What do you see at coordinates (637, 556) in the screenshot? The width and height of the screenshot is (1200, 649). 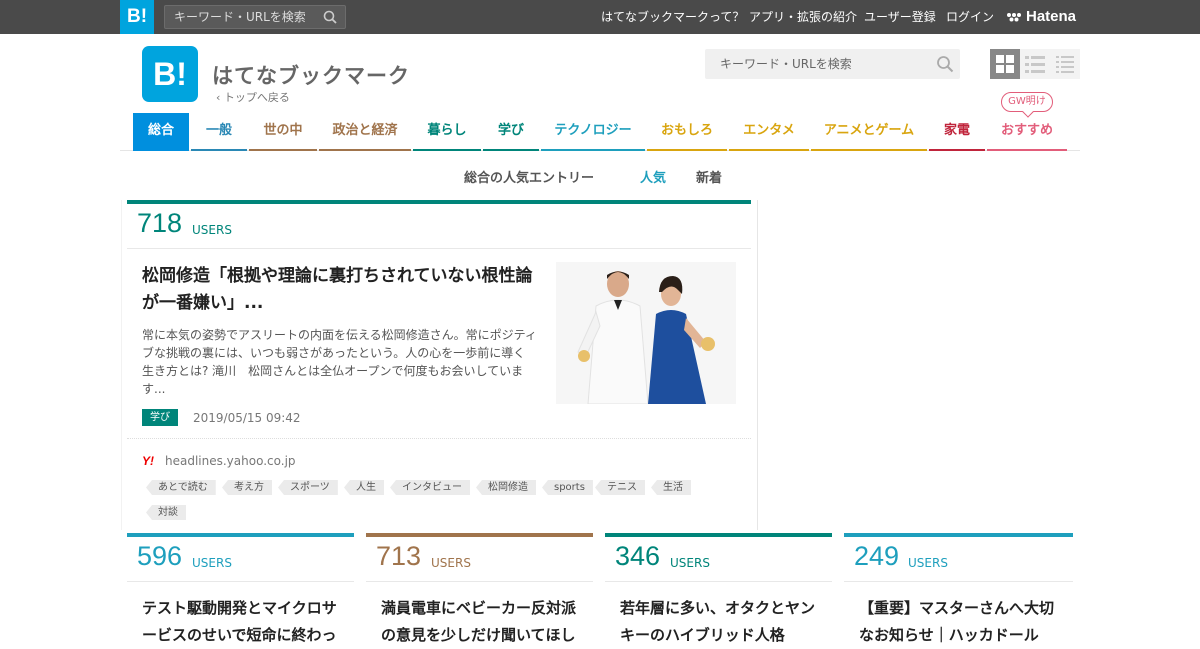 I see `entry-users-count: 346` at bounding box center [637, 556].